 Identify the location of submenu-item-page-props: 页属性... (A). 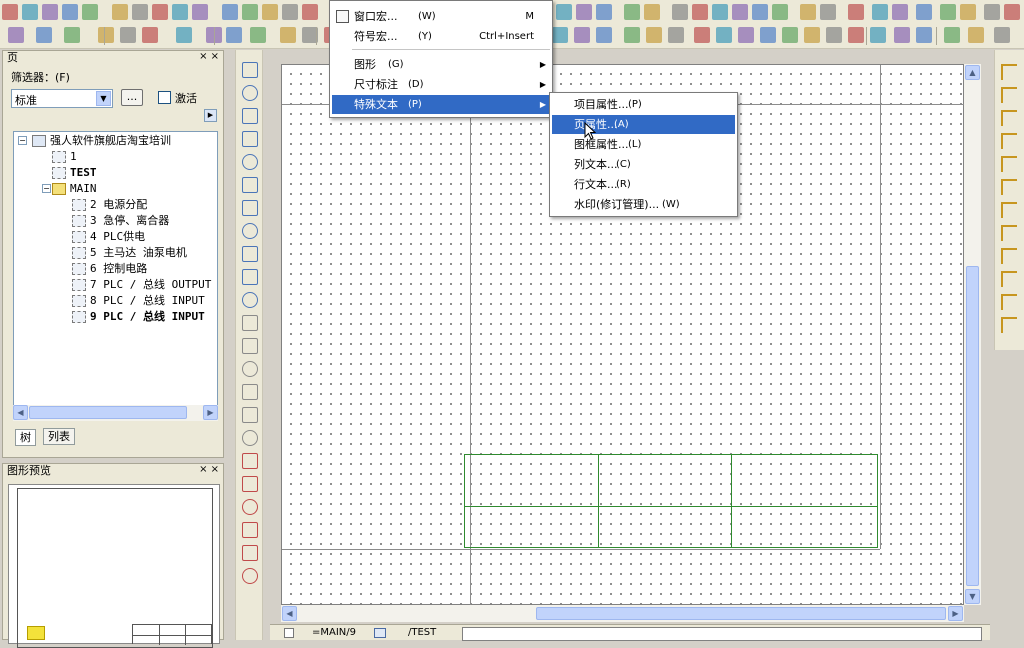
(643, 124).